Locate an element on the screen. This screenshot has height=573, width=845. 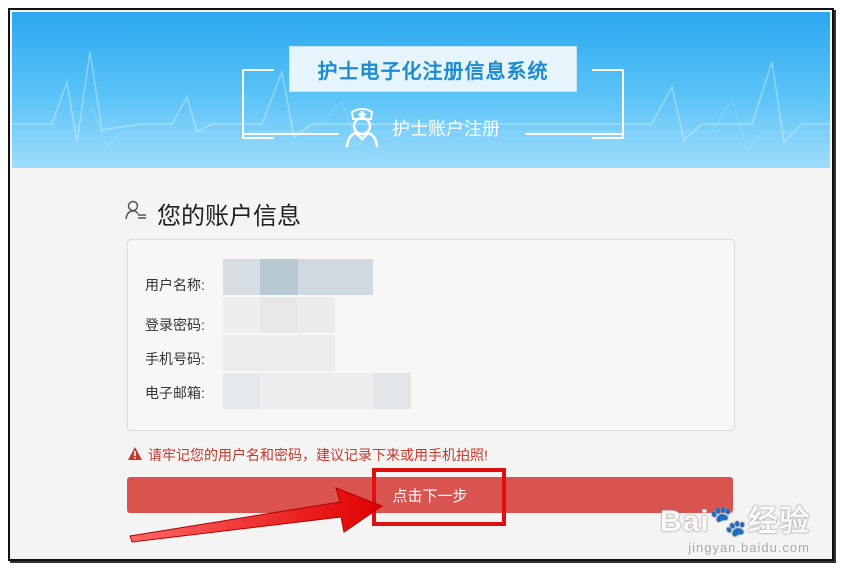
system-title: 护士电子化注册信息系统 is located at coordinates (433, 69).